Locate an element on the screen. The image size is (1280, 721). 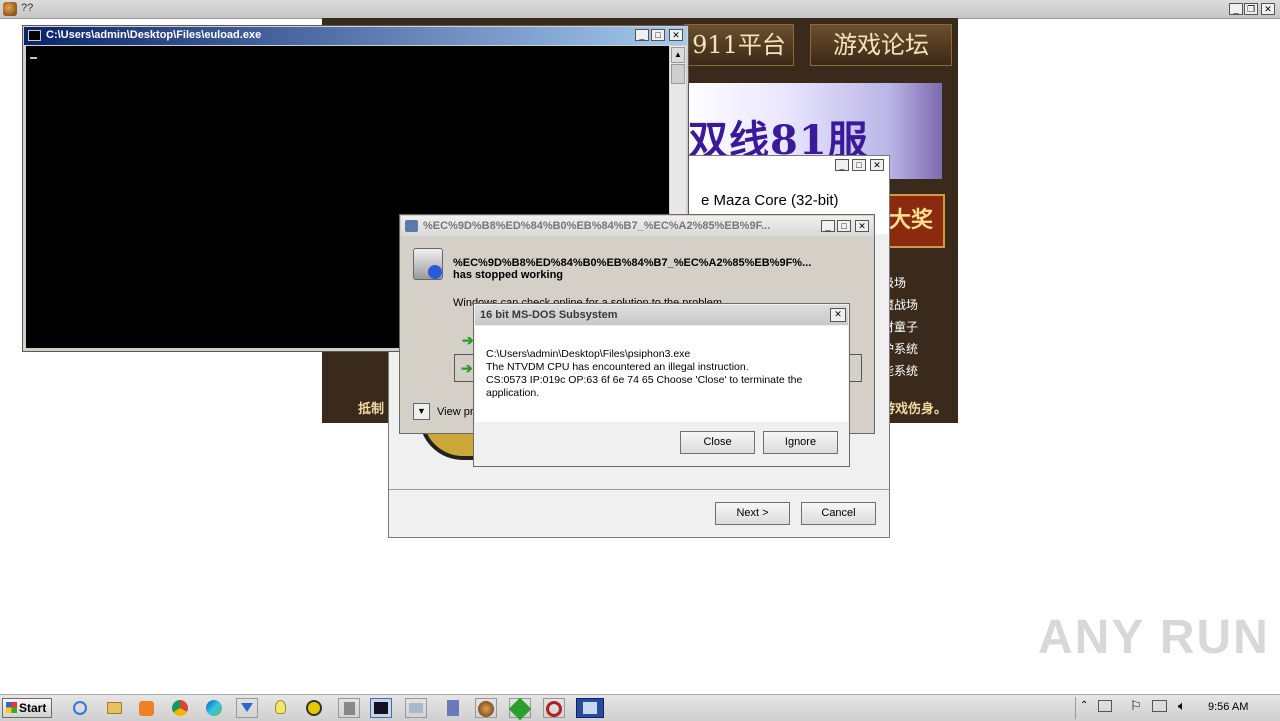
taskbar: Start ⌃ ⚐ 🔈︎ 9:56 AM is located at coordinates (640, 707).